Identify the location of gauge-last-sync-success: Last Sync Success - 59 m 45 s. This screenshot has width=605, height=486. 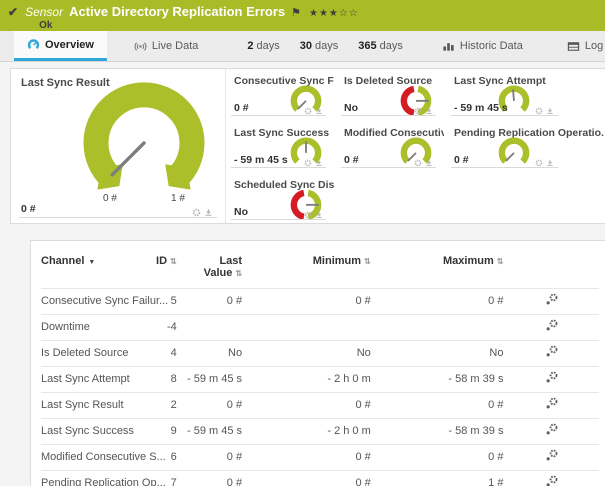
(281, 147).